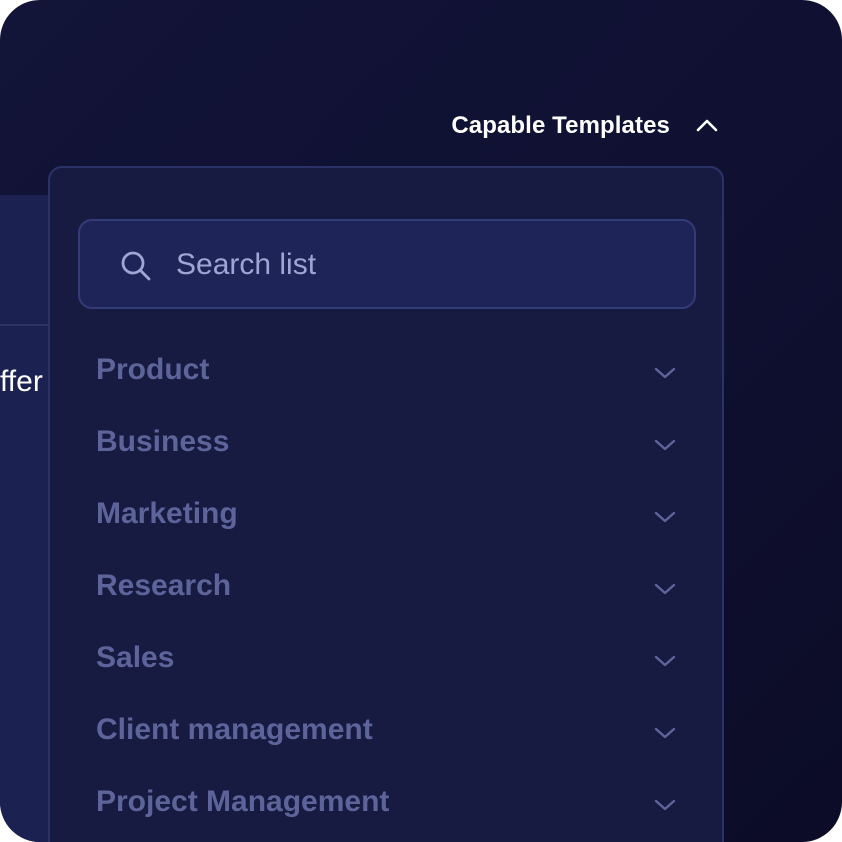 The image size is (842, 842). Describe the element at coordinates (426, 265) in the screenshot. I see `search-input` at that location.